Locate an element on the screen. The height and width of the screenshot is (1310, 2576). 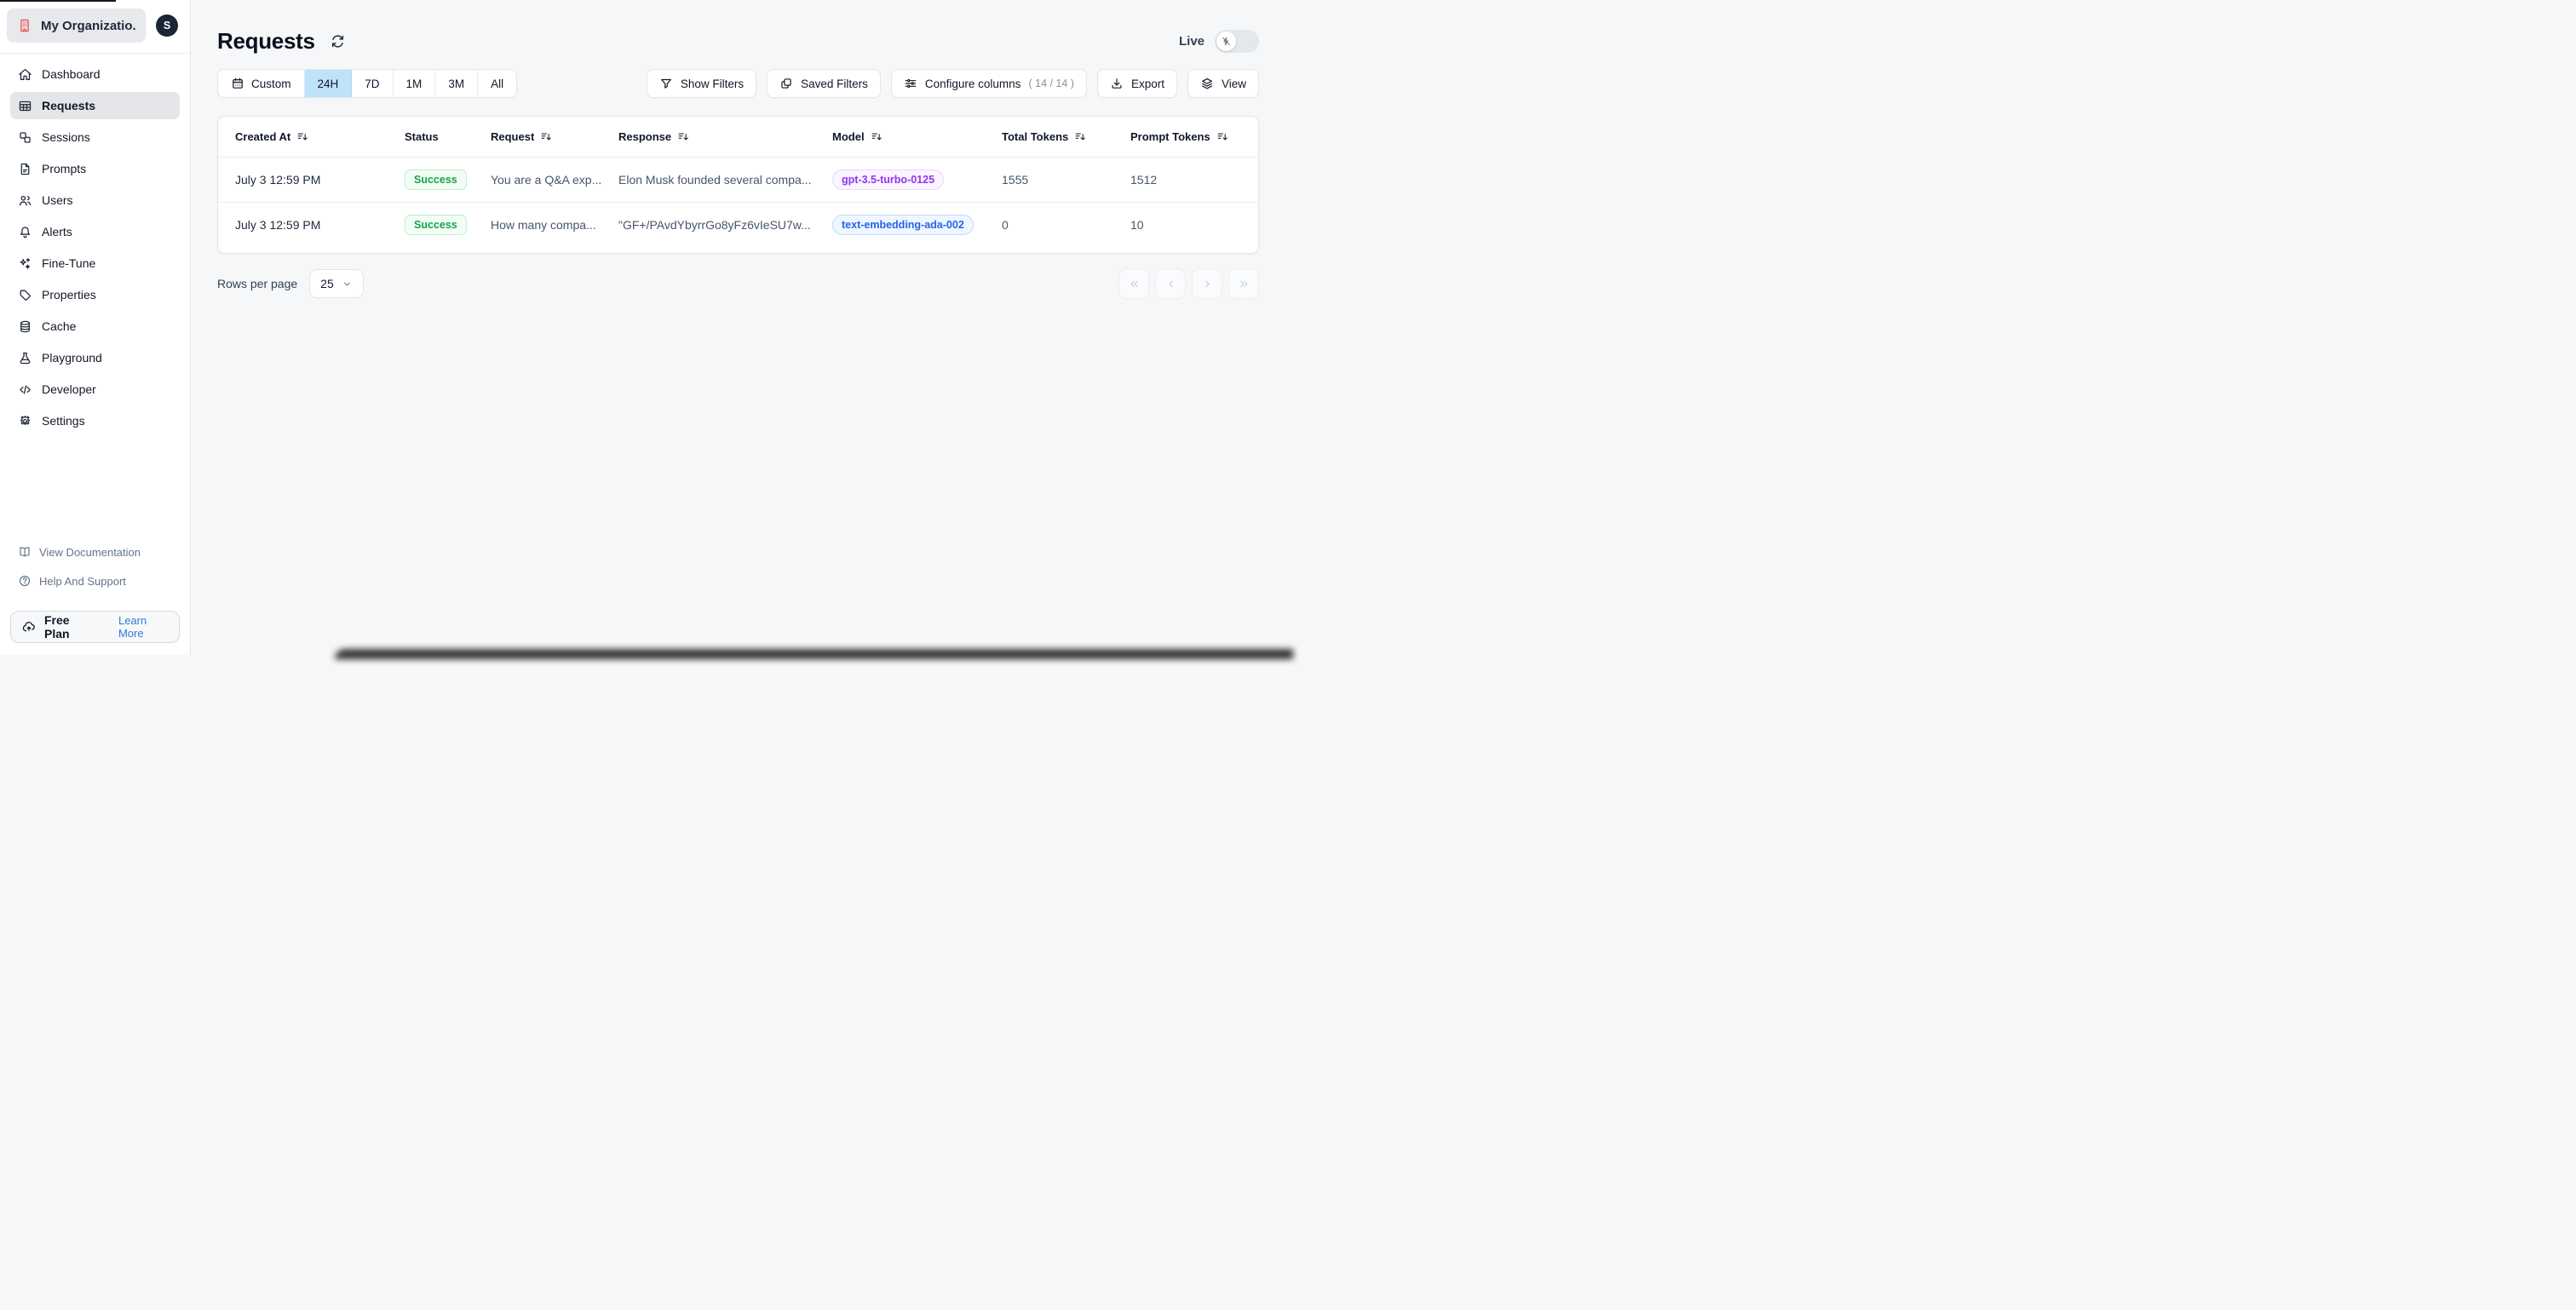
time-range-7d: 7D is located at coordinates (373, 83).